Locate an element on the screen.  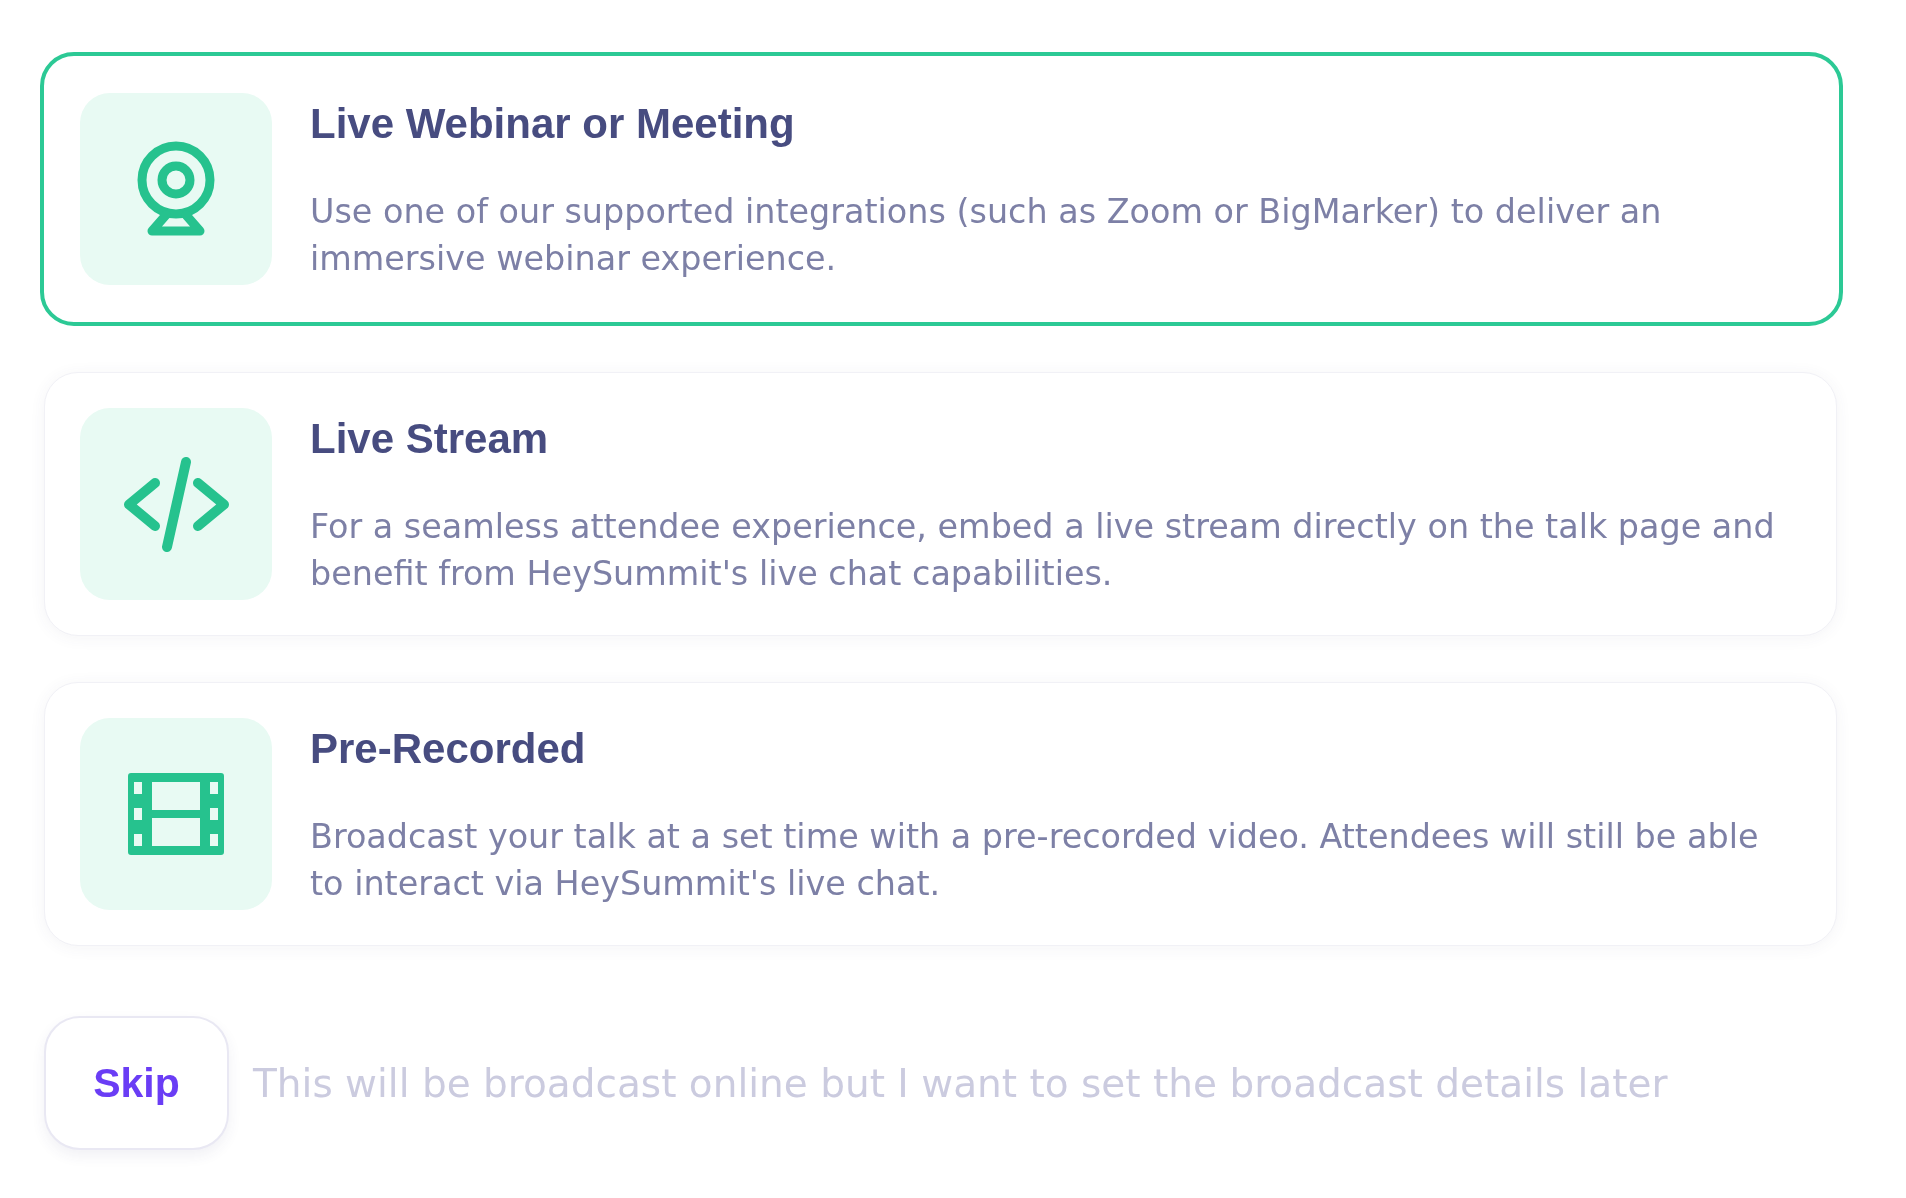
option-title: Live Webinar or Meeting is located at coordinates (553, 124).